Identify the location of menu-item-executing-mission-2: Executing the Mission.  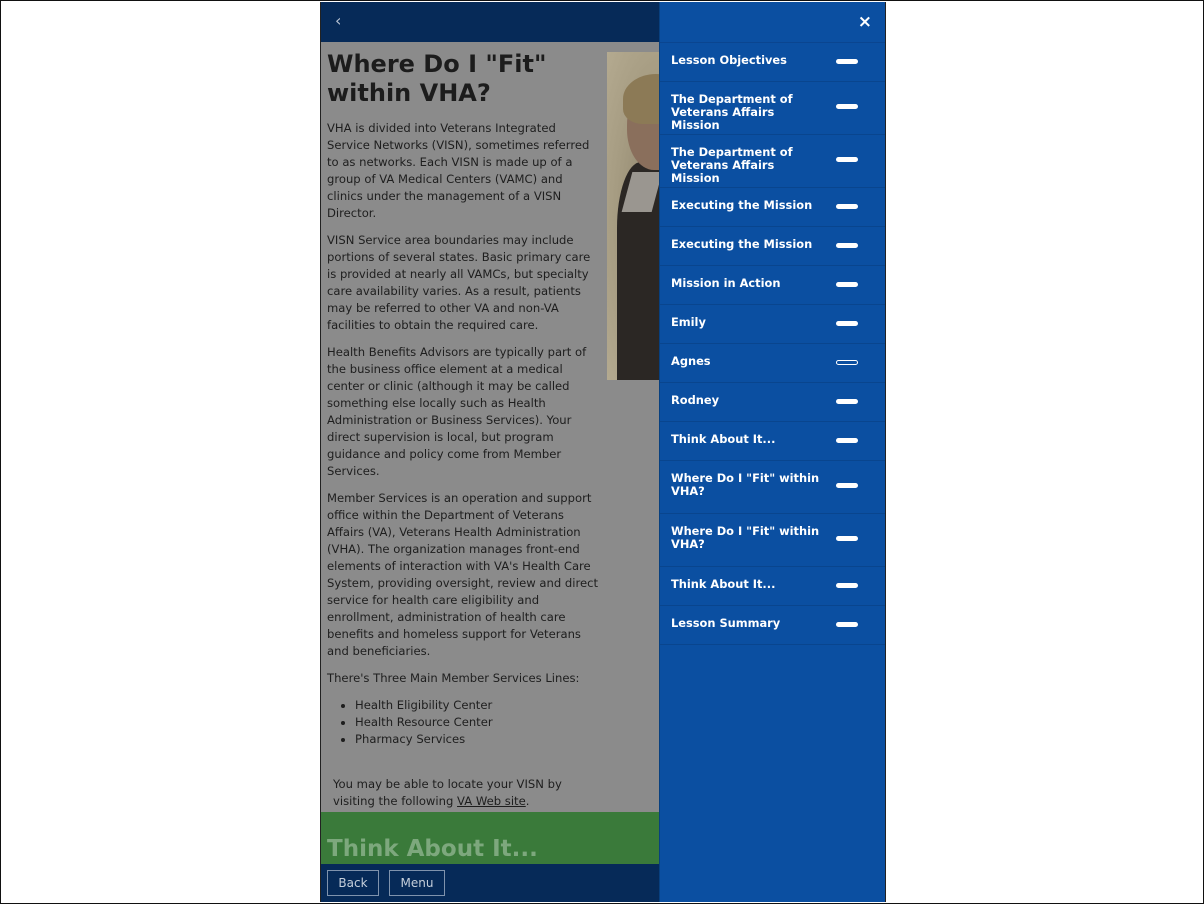
(772, 246).